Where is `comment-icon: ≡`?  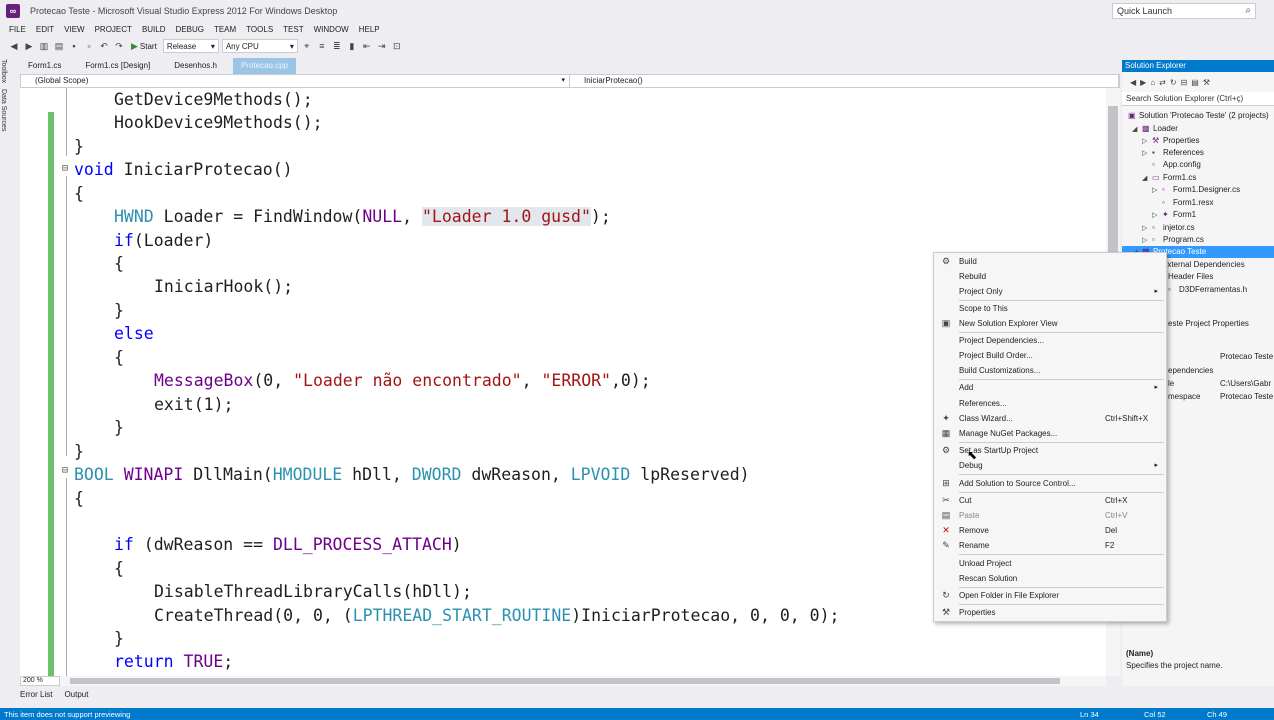 comment-icon: ≡ is located at coordinates (322, 46).